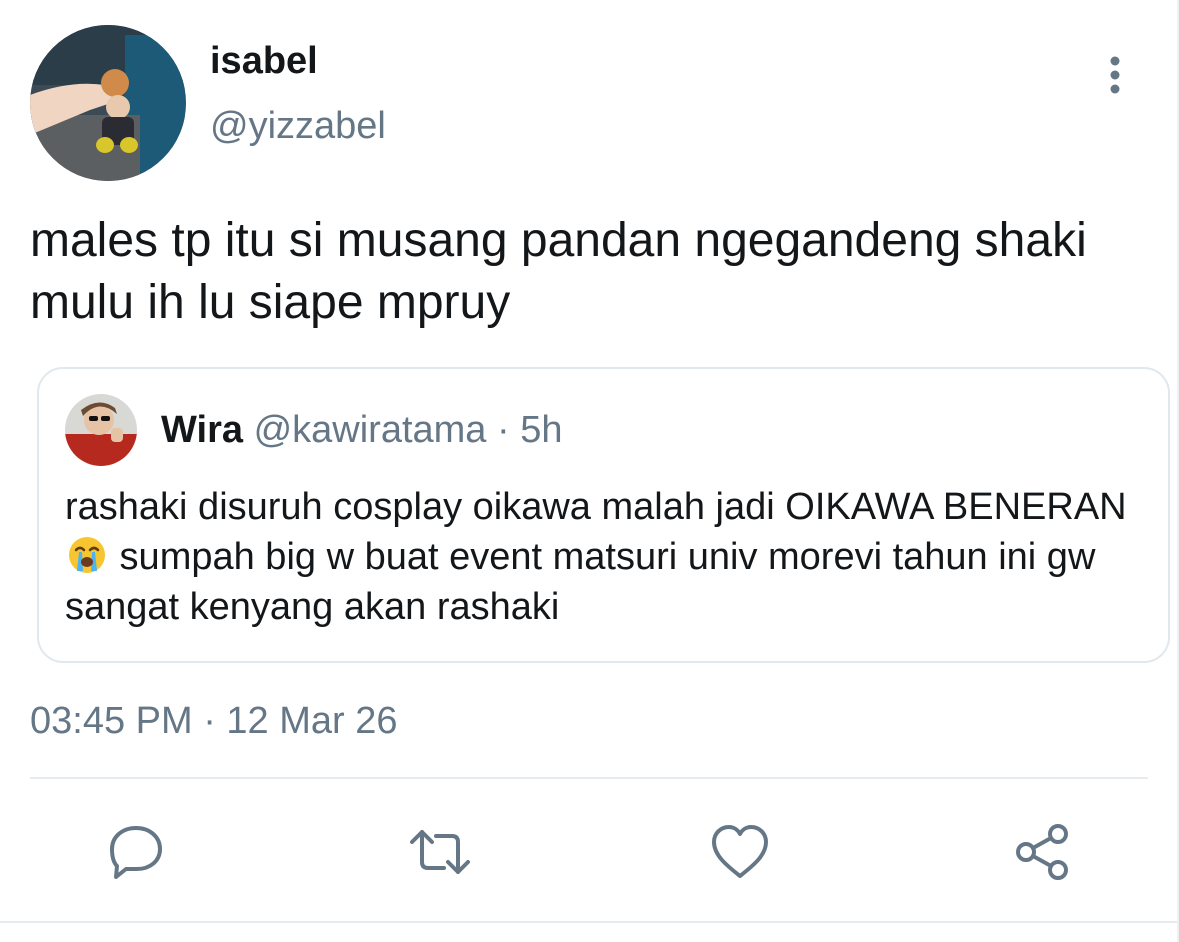 The width and height of the screenshot is (1179, 942). Describe the element at coordinates (298, 126) in the screenshot. I see `author-handle: @yizzabel` at that location.